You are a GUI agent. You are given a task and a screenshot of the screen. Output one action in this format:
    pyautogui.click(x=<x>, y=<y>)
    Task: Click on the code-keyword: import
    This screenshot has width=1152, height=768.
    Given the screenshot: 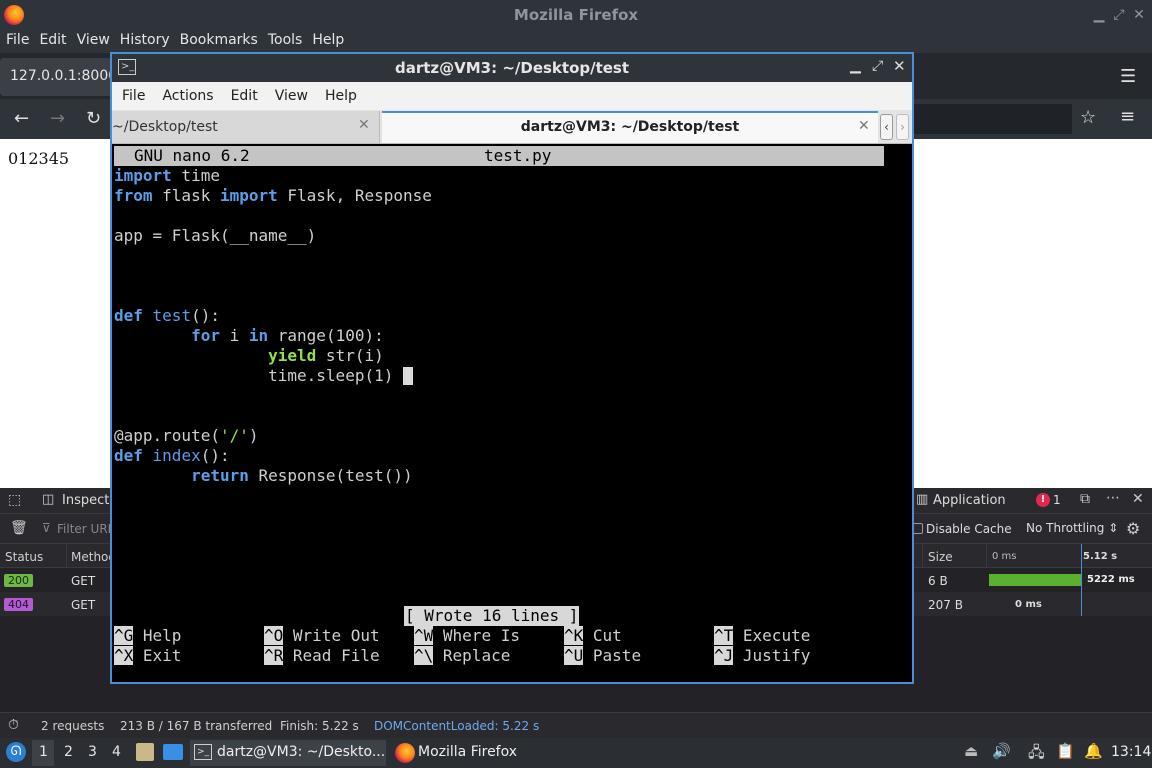 What is the action you would take?
    pyautogui.click(x=248, y=195)
    